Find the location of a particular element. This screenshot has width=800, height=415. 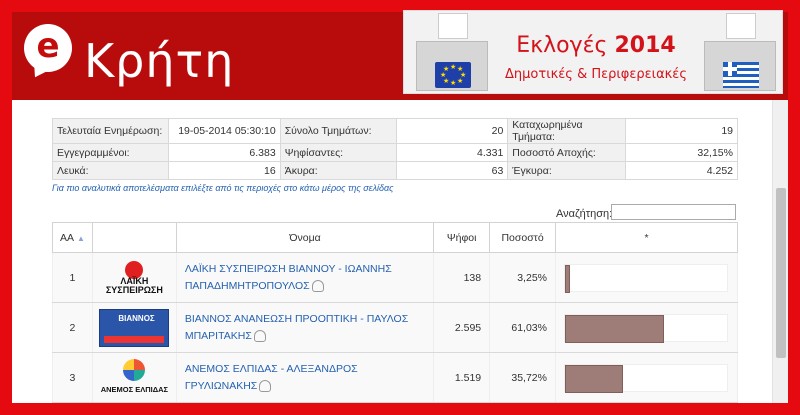

last-update-label: Τελευταία Ενημέρωση: is located at coordinates (110, 131).